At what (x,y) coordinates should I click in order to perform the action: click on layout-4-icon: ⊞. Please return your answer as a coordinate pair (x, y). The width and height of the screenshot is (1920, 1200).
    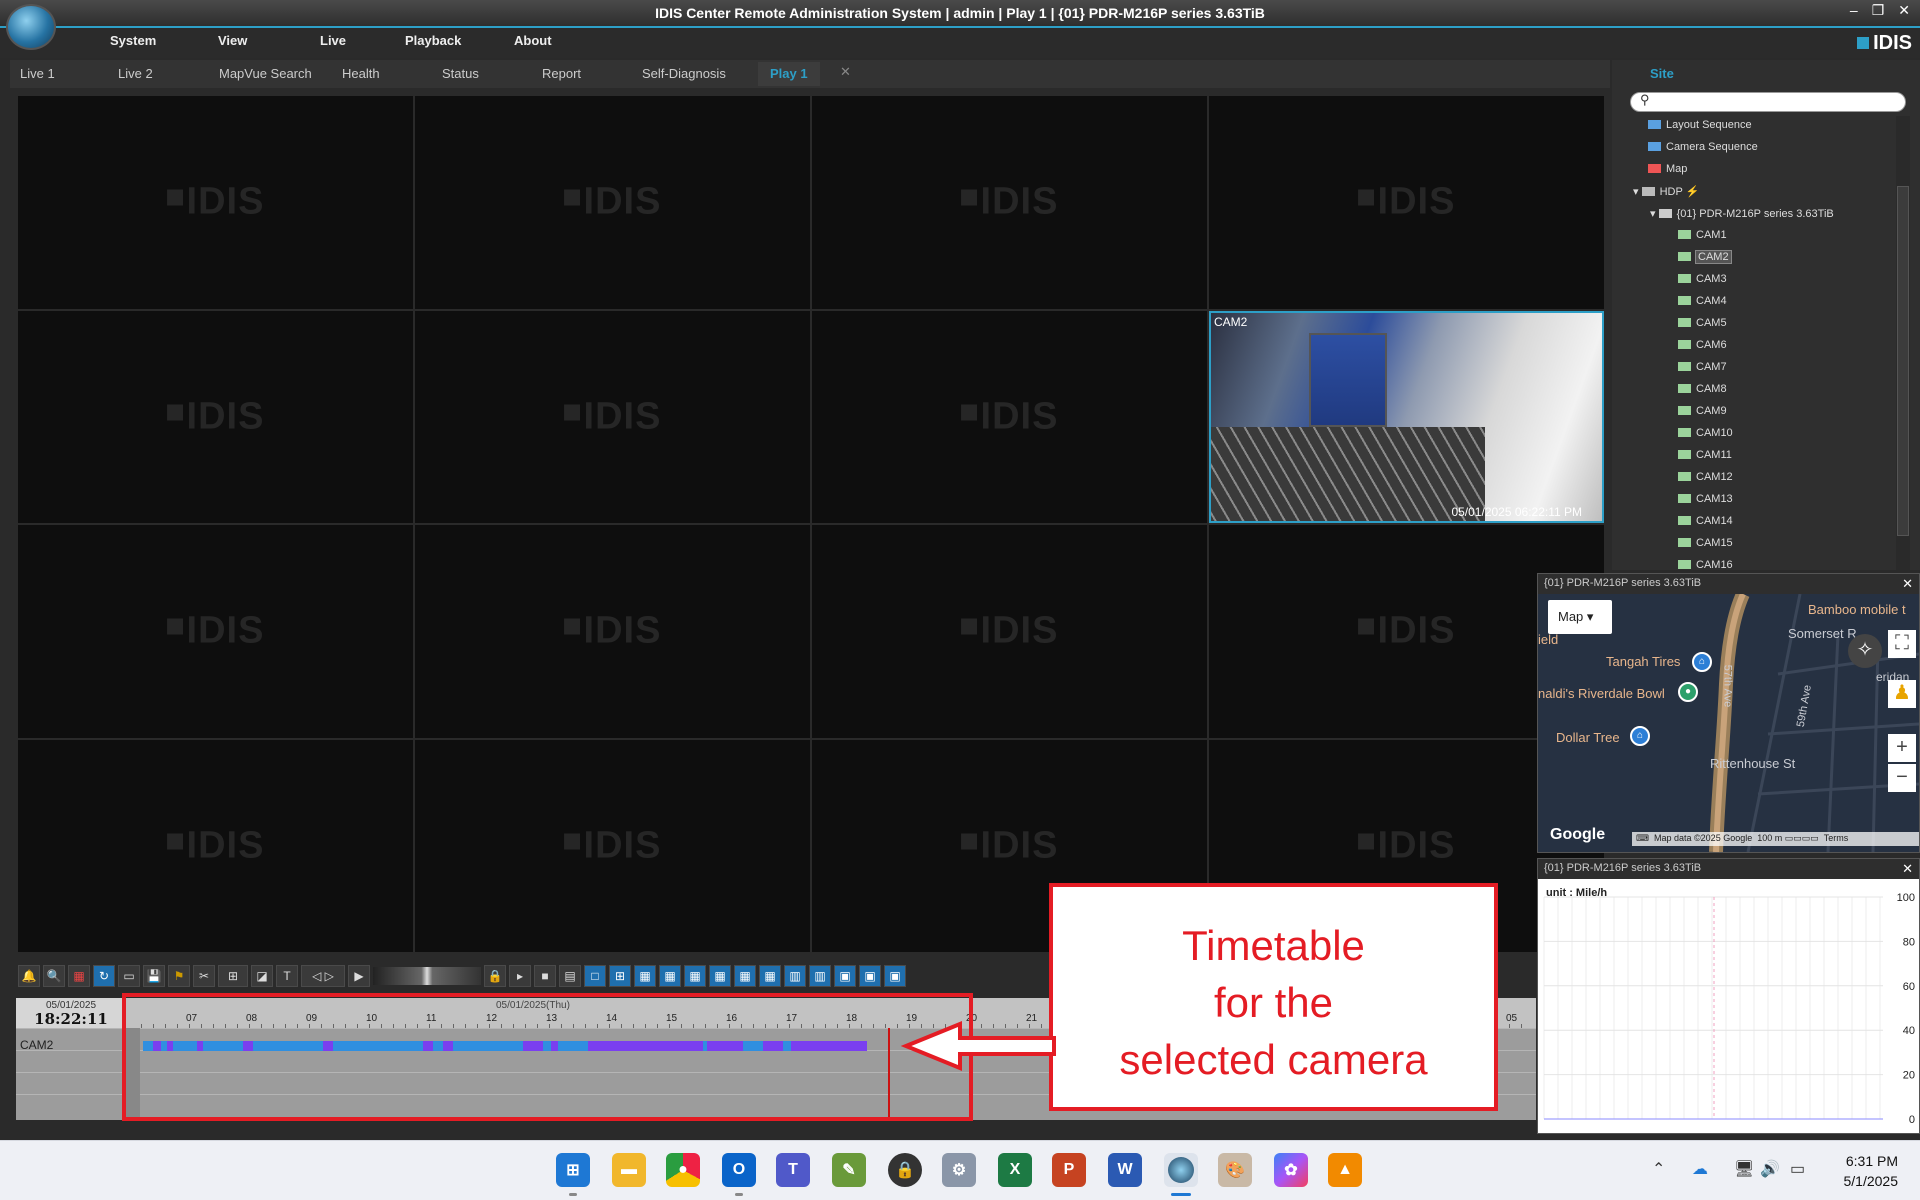
    Looking at the image, I should click on (620, 976).